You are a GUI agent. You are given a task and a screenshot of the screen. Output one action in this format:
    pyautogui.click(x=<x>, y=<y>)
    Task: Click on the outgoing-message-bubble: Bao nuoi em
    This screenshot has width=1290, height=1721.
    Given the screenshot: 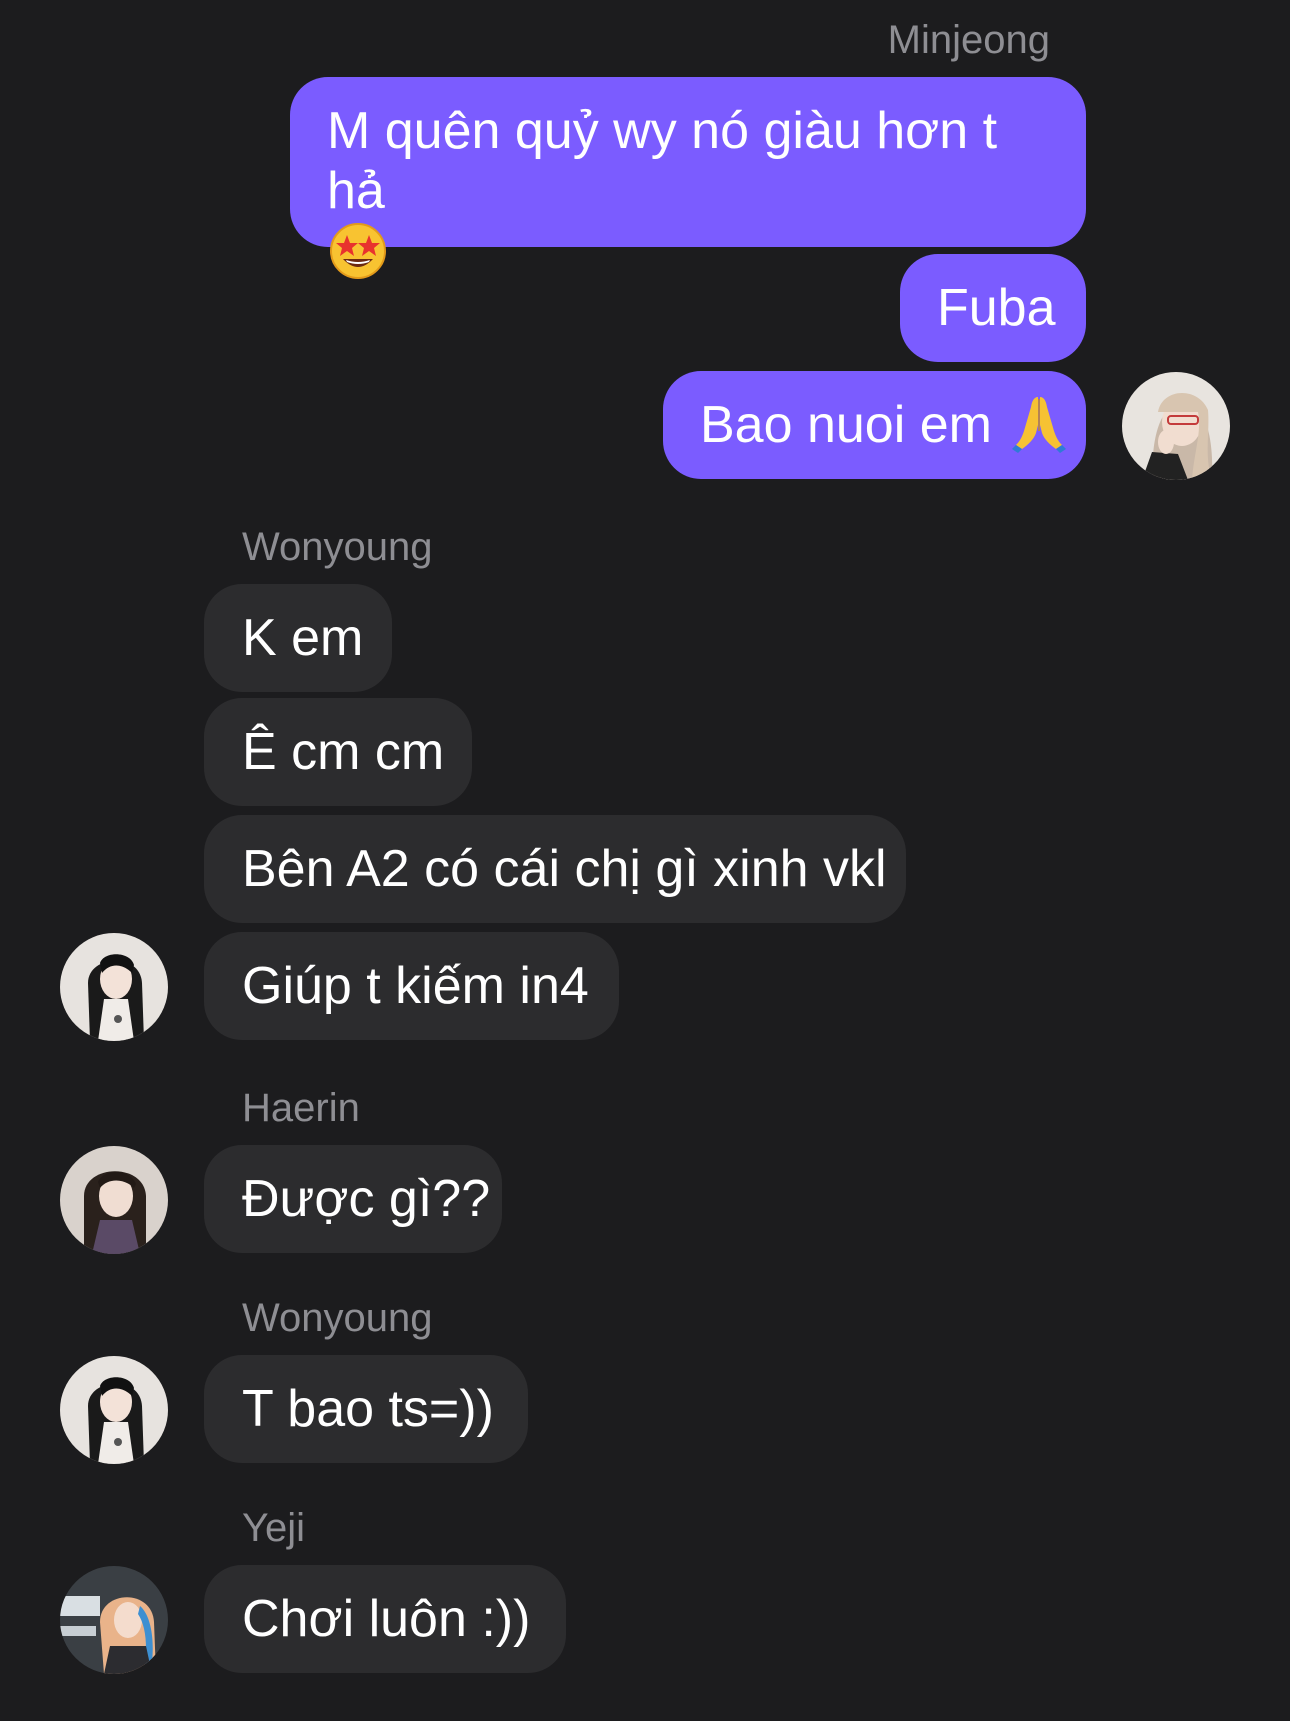 What is the action you would take?
    pyautogui.click(x=874, y=425)
    